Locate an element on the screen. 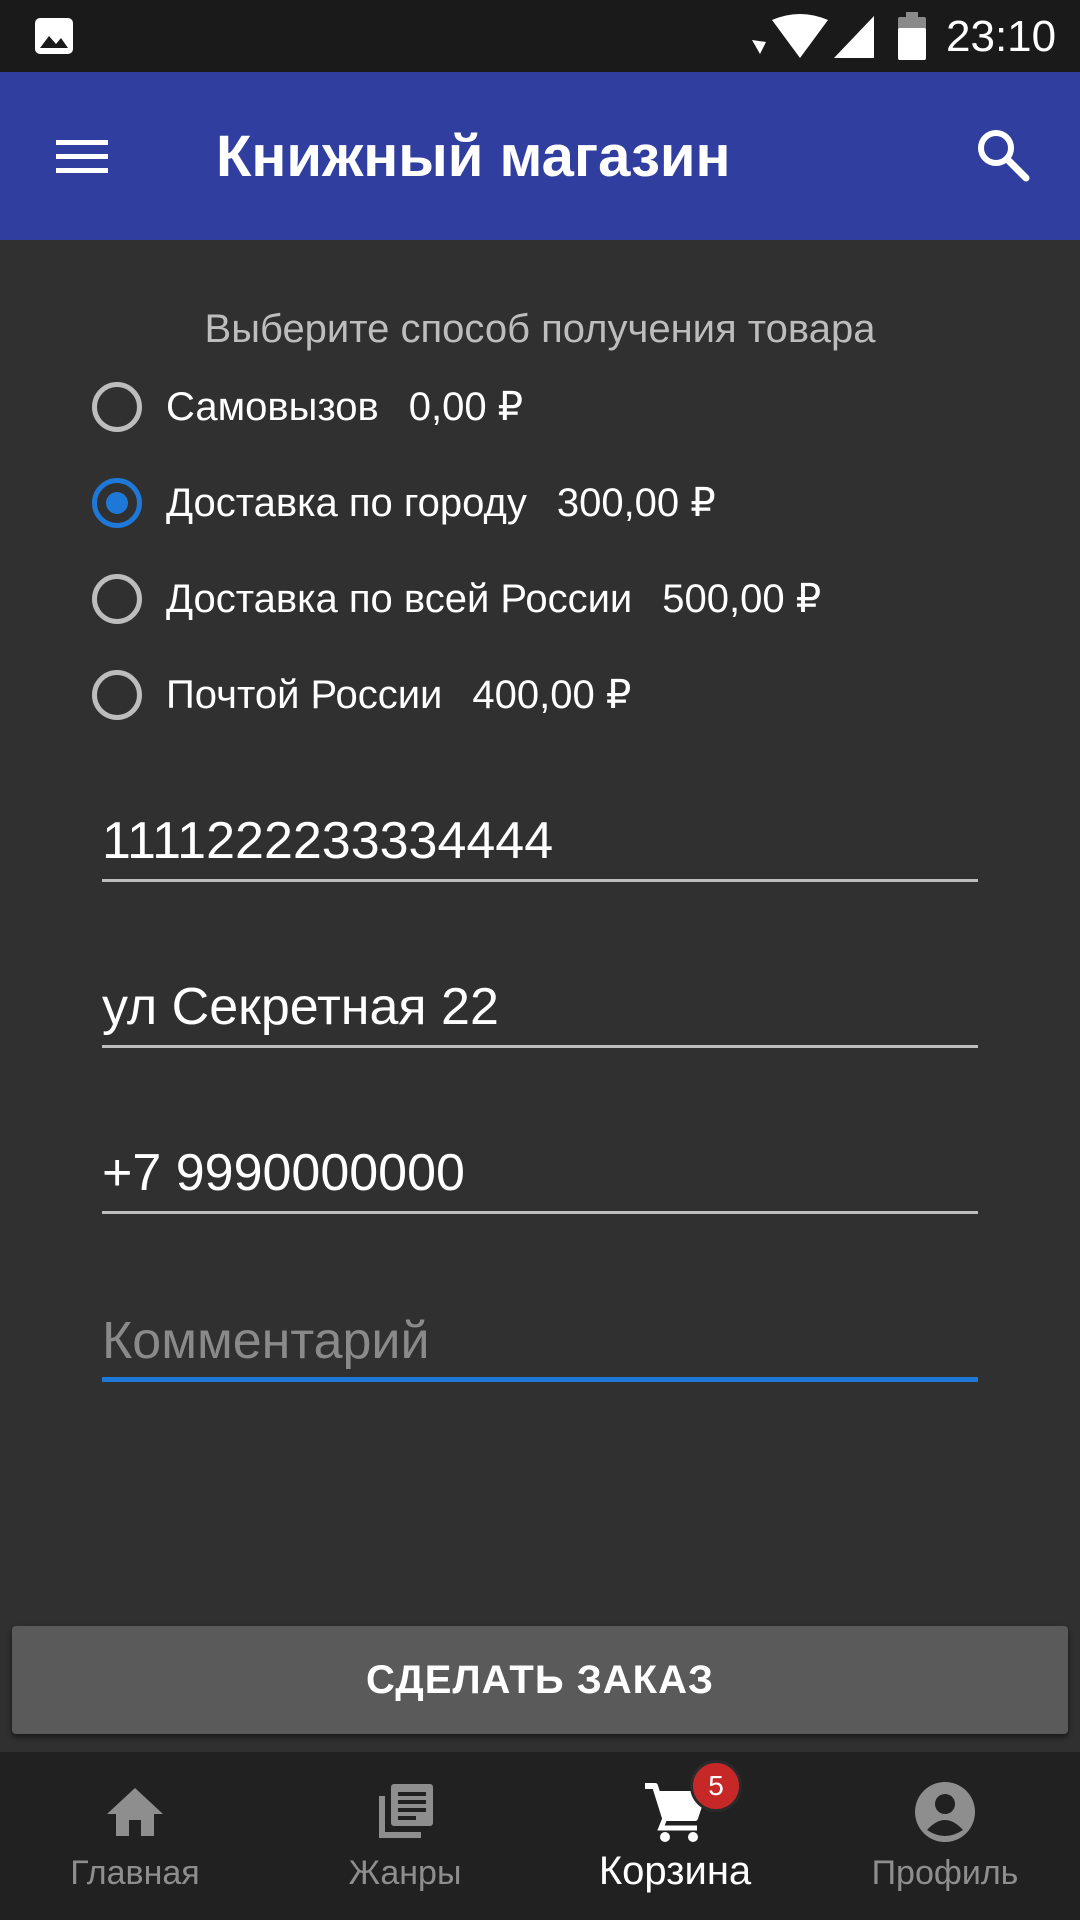  delivery-option-post: Почтой России 400,00 ₽ is located at coordinates (542, 695).